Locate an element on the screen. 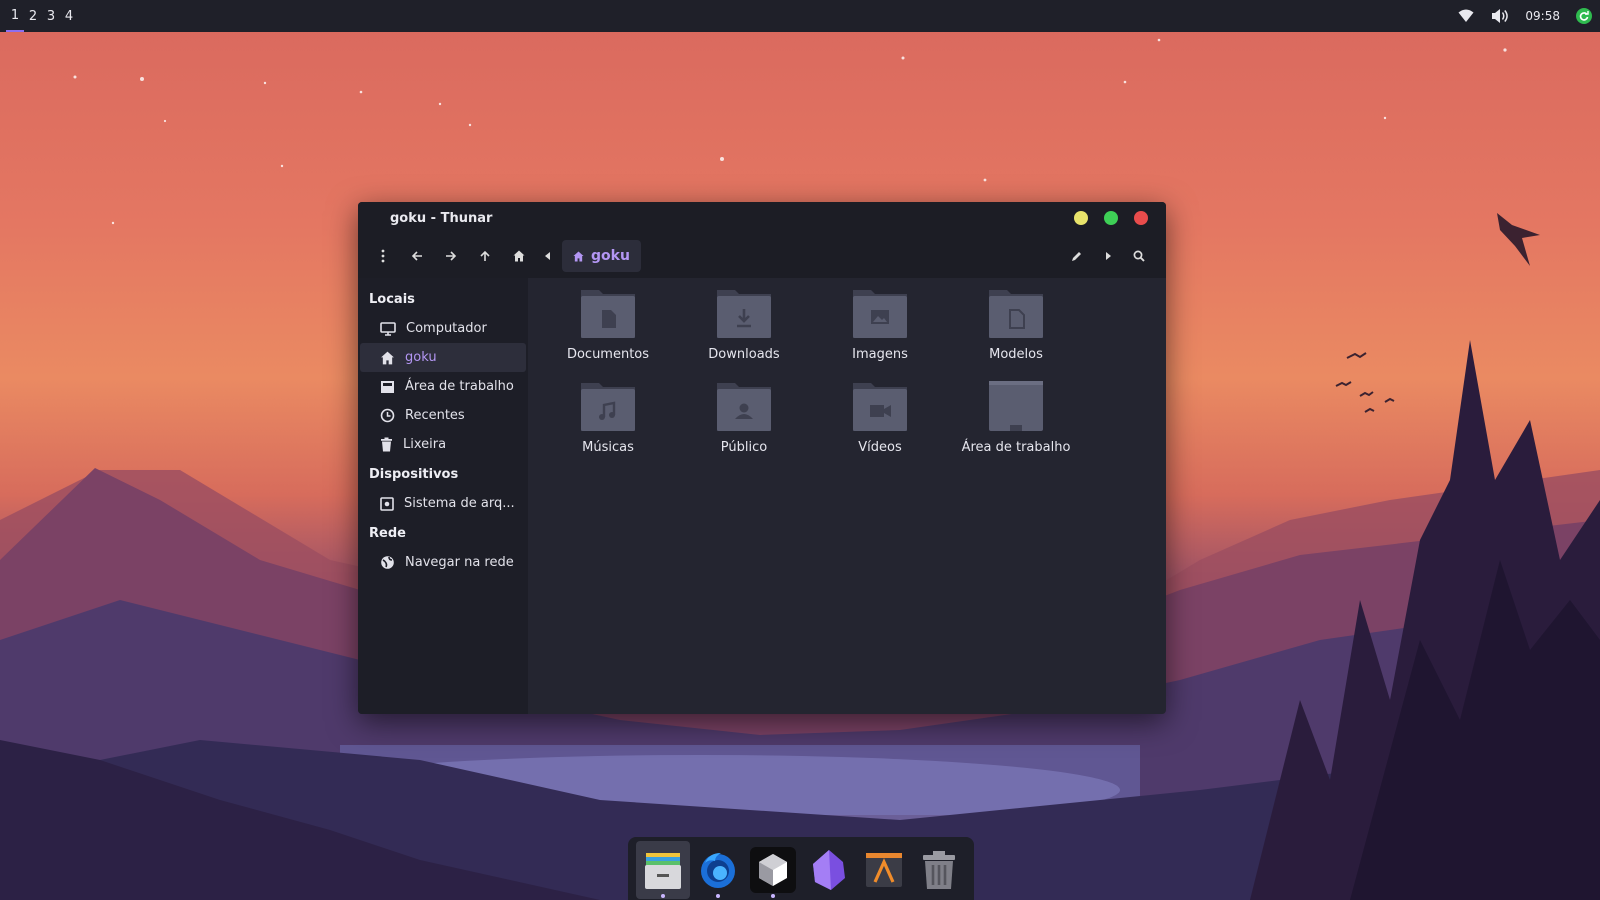  file-label: Público is located at coordinates (744, 447).